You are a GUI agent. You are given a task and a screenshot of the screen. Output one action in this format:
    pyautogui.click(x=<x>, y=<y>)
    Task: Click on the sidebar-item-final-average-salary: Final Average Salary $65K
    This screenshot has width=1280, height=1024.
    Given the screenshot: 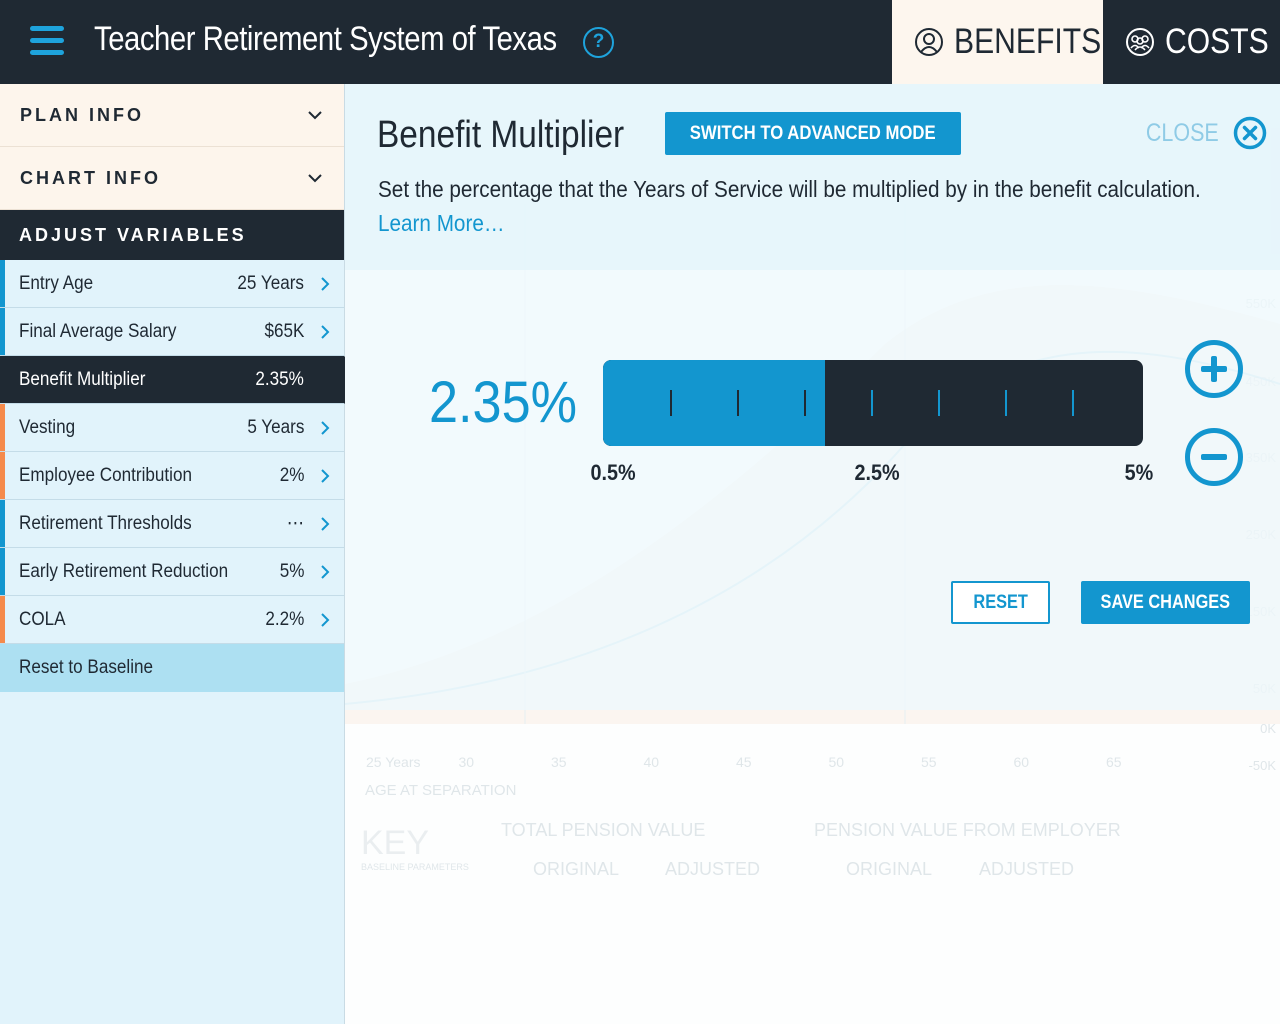 What is the action you would take?
    pyautogui.click(x=172, y=332)
    